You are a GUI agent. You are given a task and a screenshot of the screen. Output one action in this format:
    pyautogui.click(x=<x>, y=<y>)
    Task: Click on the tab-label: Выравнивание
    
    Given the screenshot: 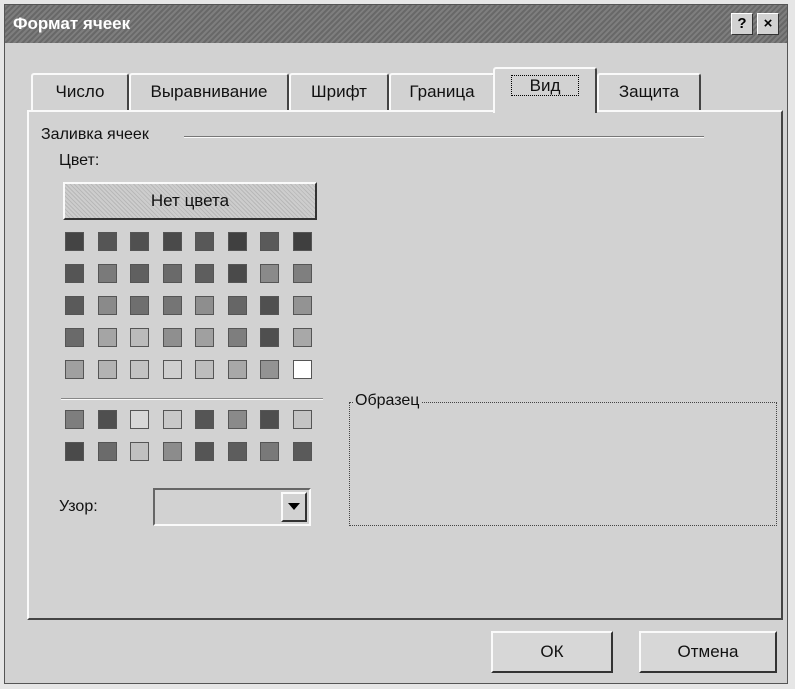 What is the action you would take?
    pyautogui.click(x=209, y=91)
    